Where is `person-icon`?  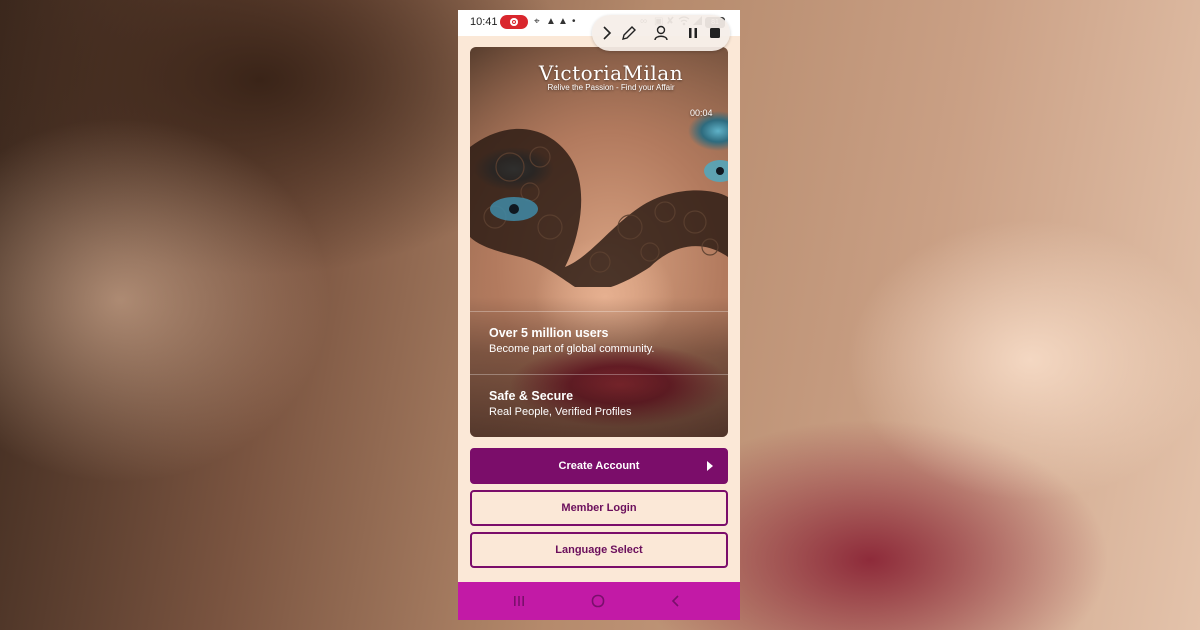
person-icon is located at coordinates (661, 33).